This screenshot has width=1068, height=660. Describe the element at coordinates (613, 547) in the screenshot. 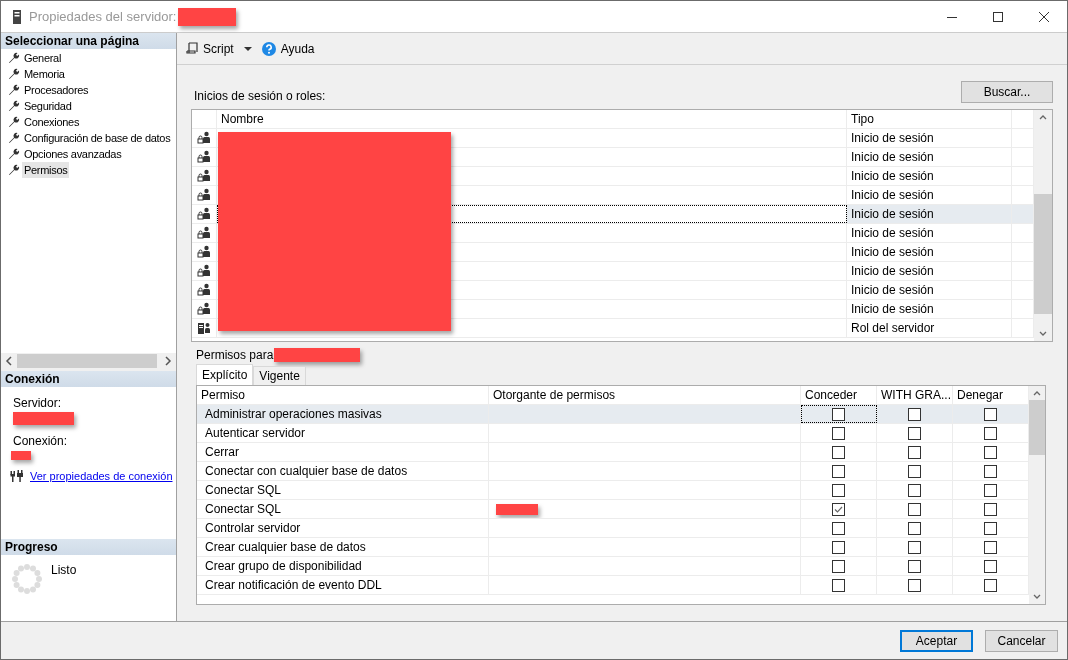

I see `table-row: Crear cualquier base de datos` at that location.